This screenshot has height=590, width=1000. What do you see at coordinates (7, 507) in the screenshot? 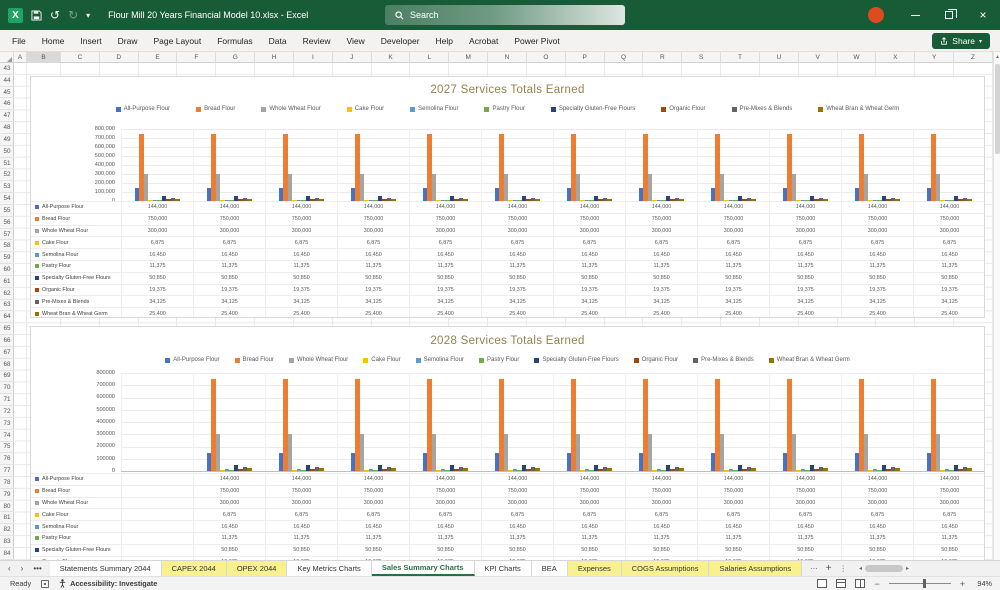
I see `row-header-80: 80` at bounding box center [7, 507].